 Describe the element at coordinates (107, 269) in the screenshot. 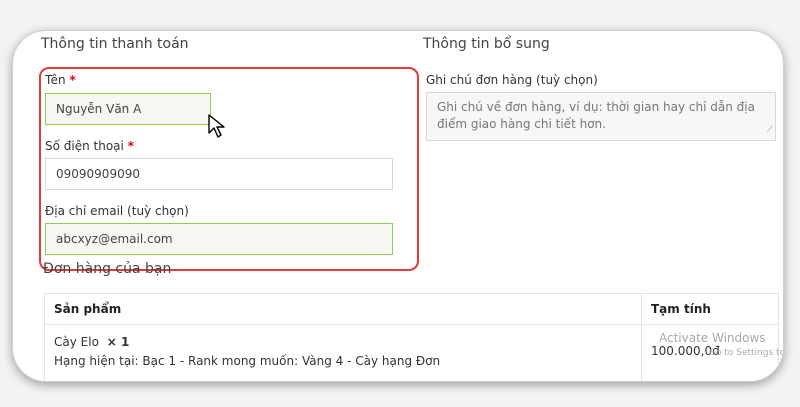

I see `order-title: Đơn hàng của bạn` at that location.